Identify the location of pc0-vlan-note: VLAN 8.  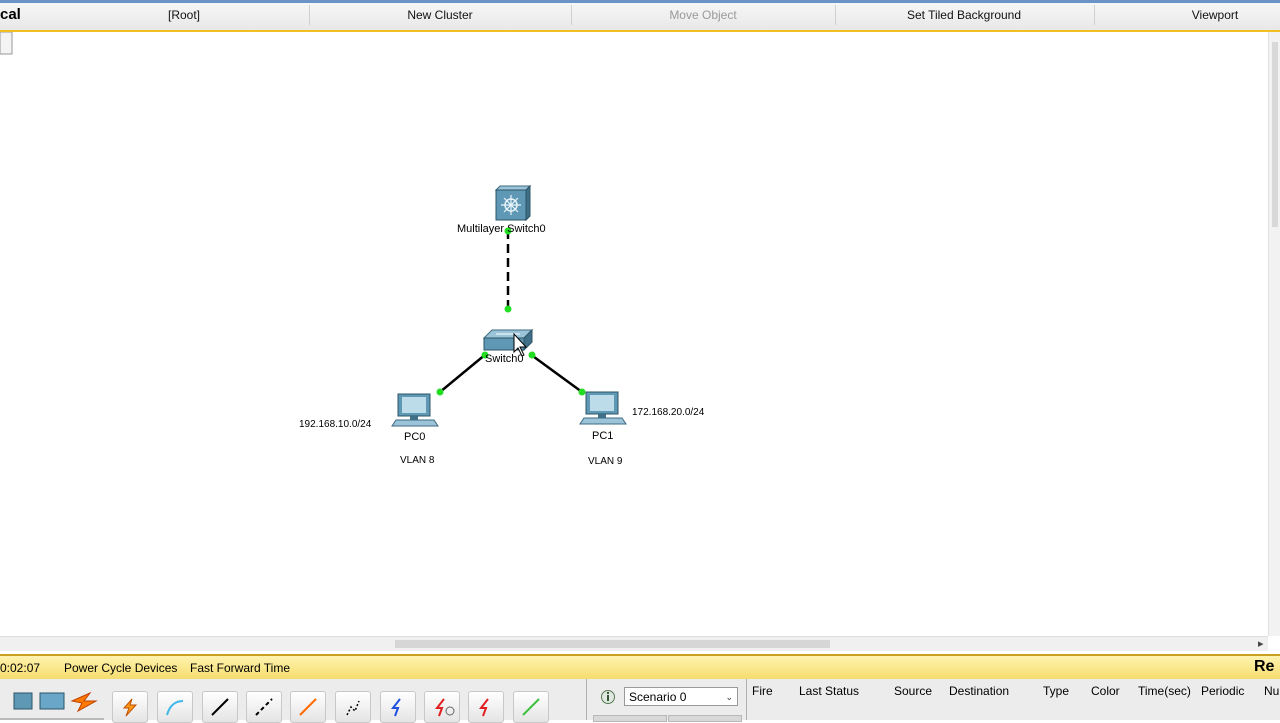
(417, 460).